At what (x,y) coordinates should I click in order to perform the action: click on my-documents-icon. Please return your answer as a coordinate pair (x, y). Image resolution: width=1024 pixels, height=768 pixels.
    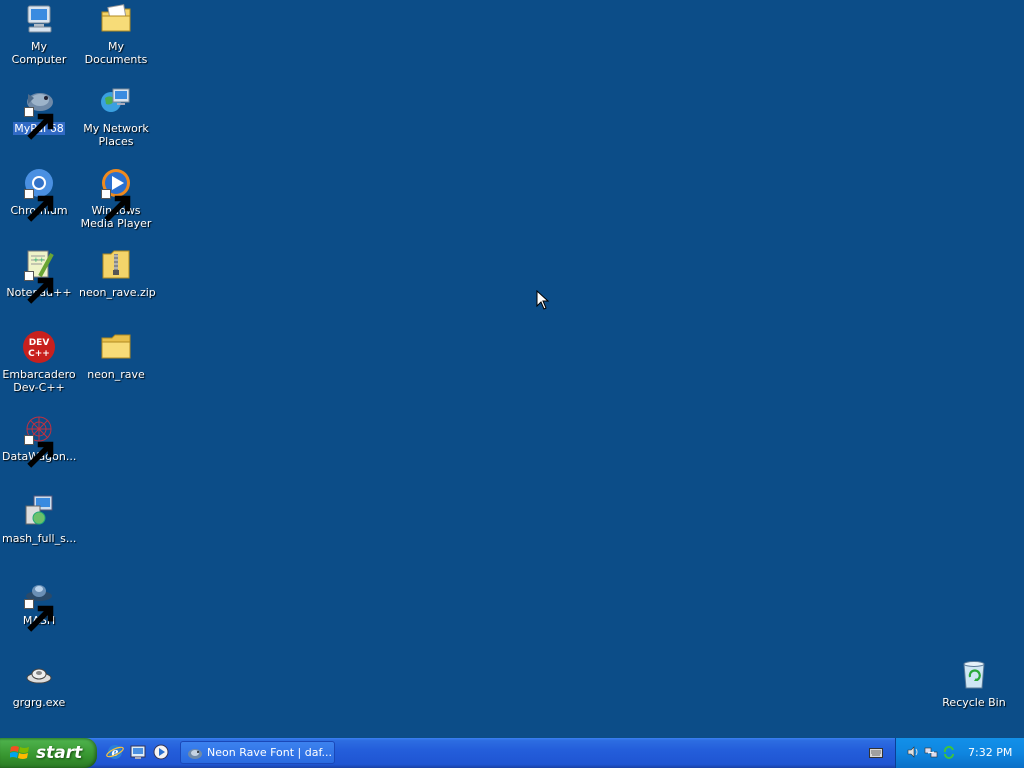
    Looking at the image, I should click on (116, 19).